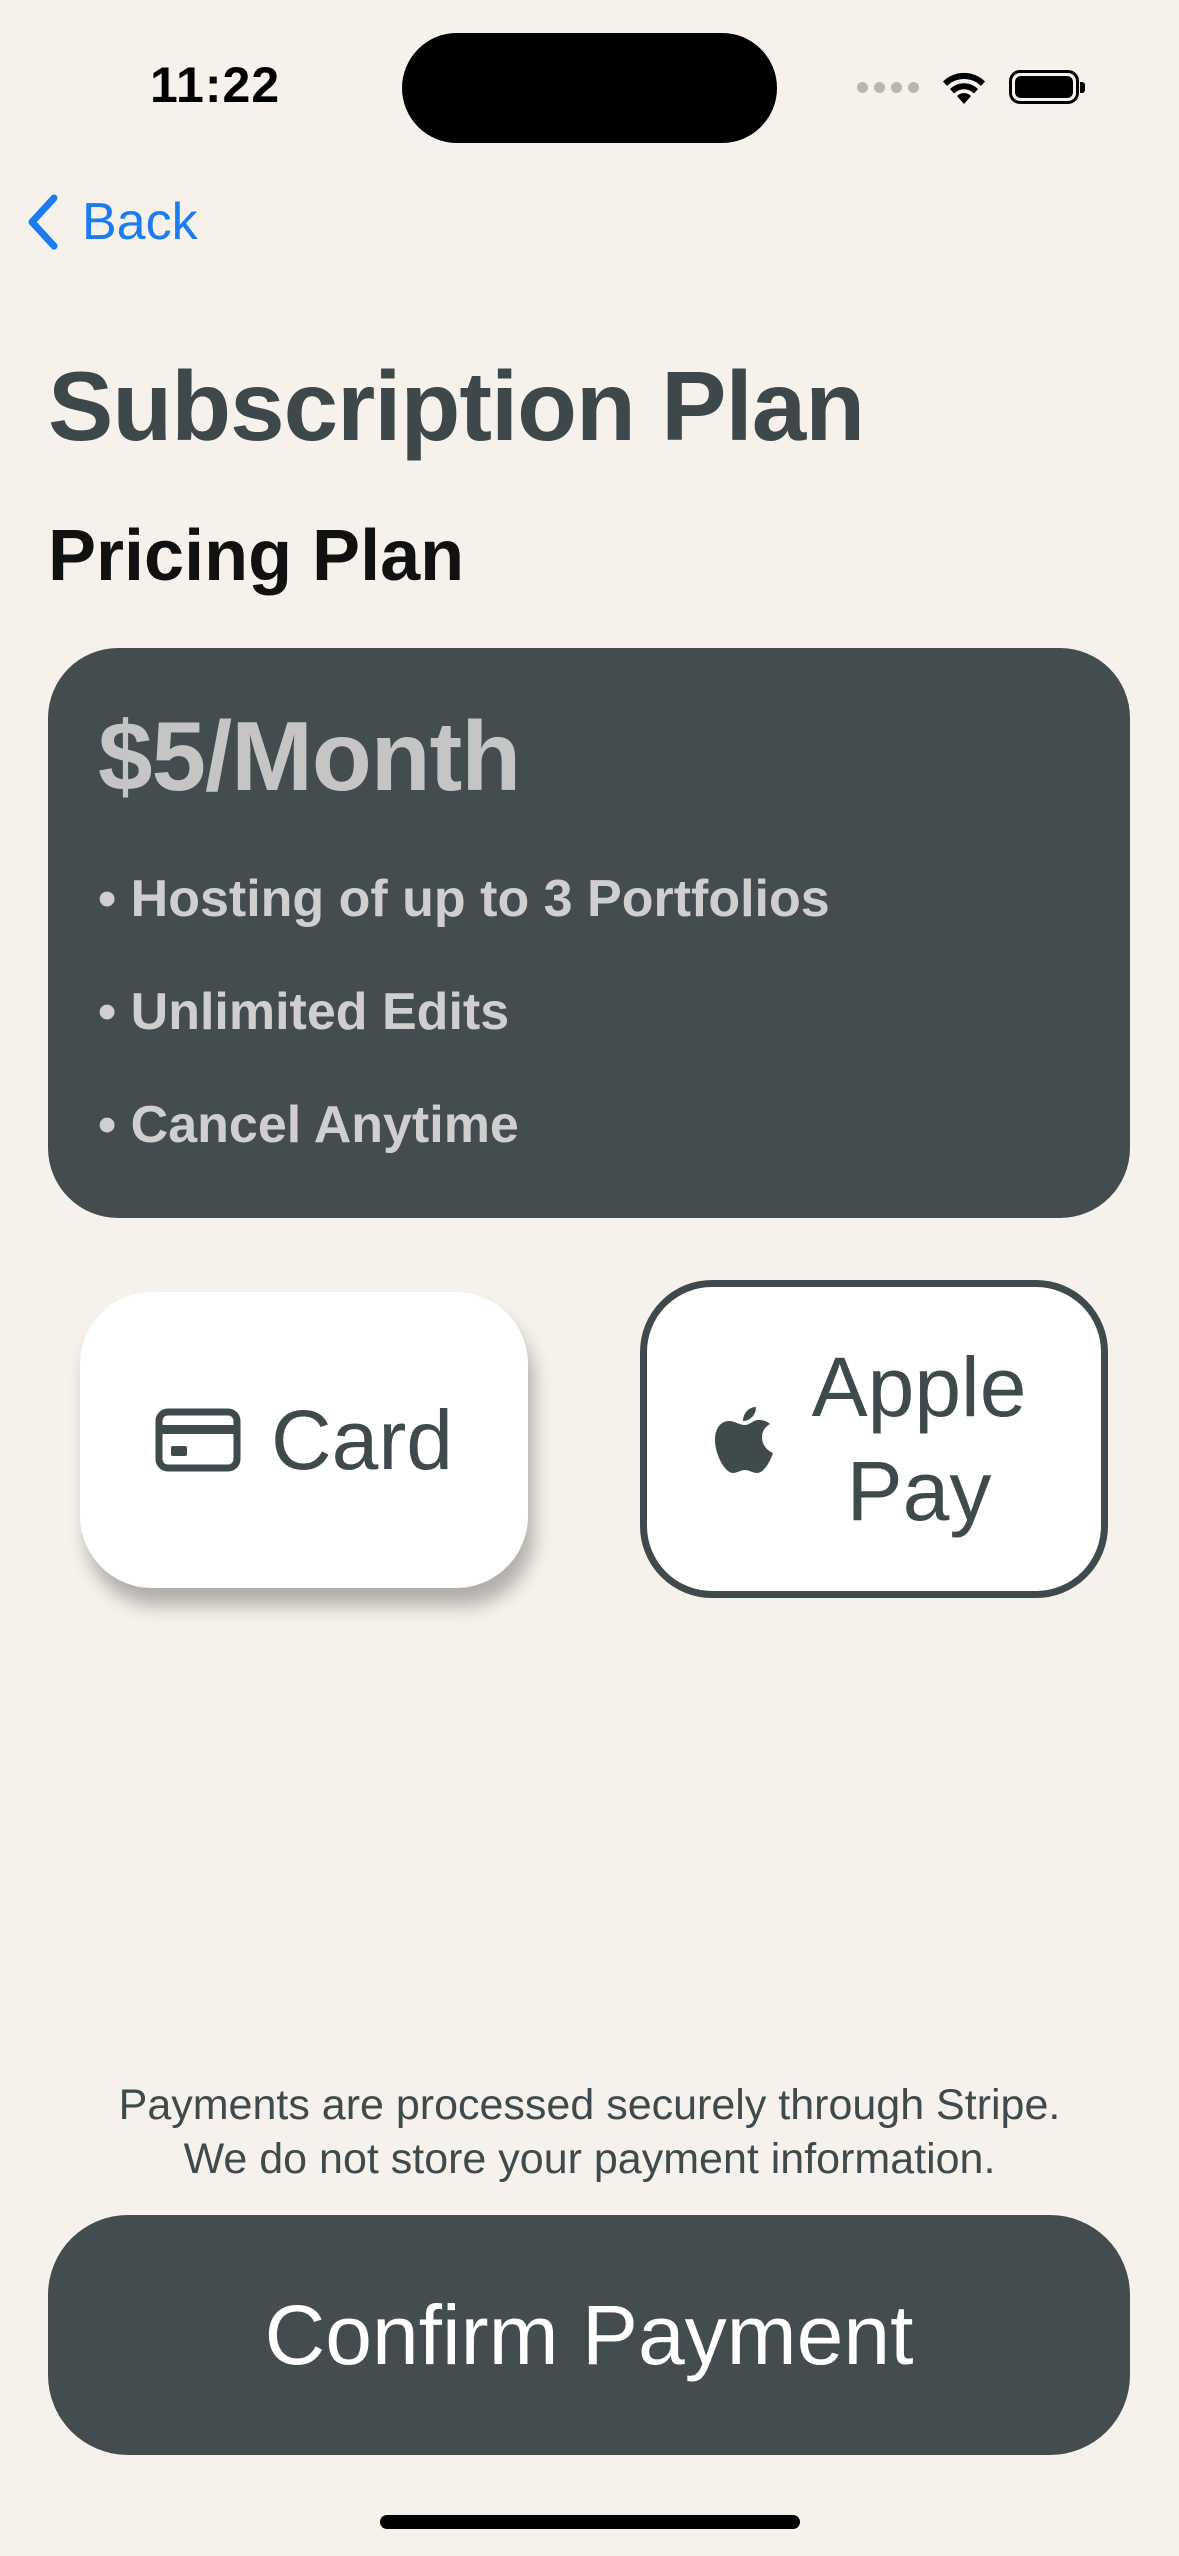 The image size is (1179, 2556). What do you see at coordinates (919, 1439) in the screenshot?
I see `apple-pay-label: Apple Pay` at bounding box center [919, 1439].